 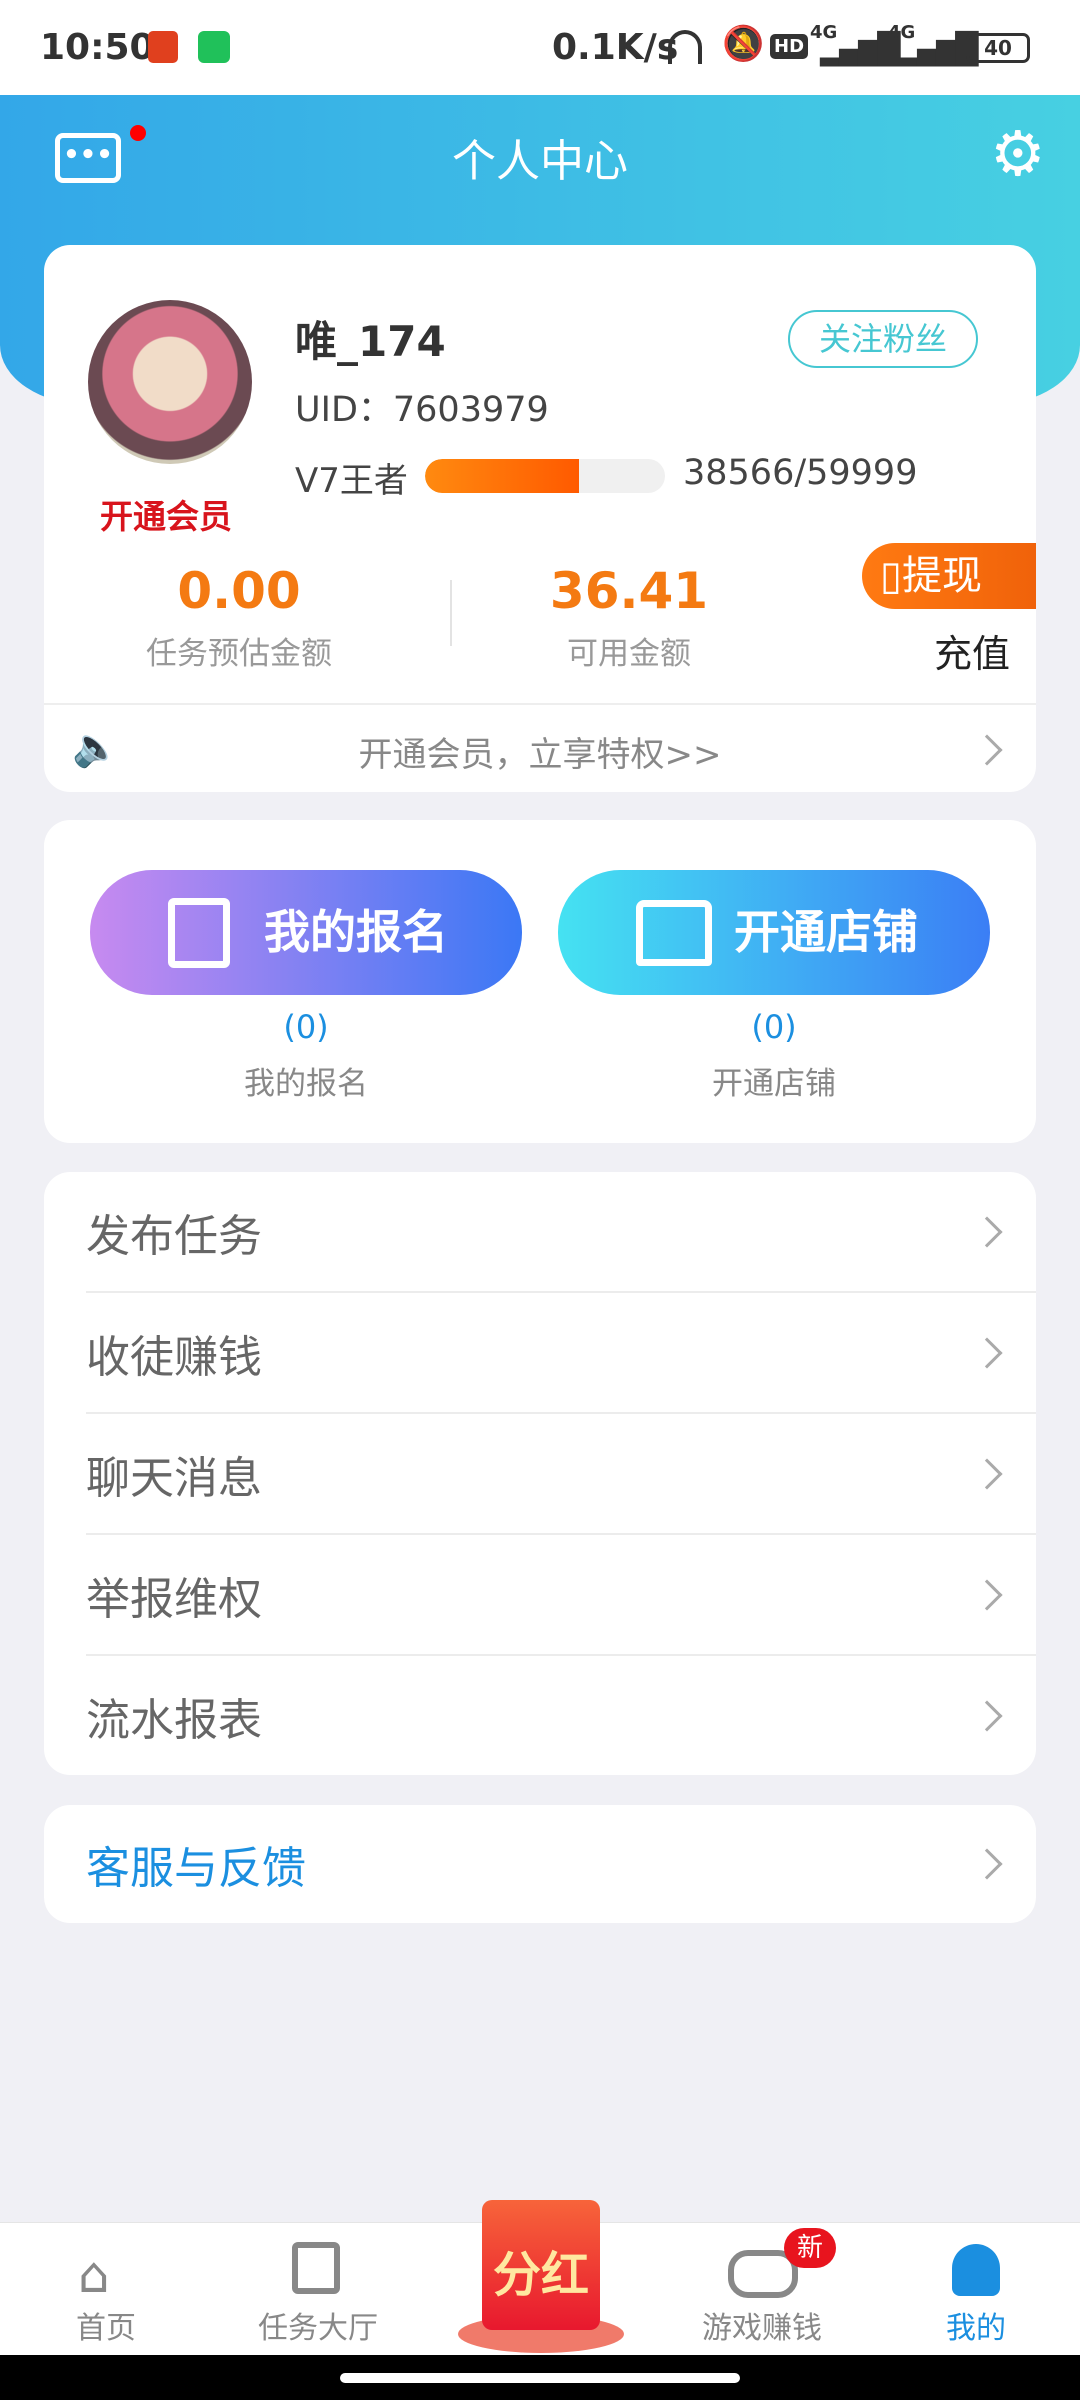 I want to click on level-label: V7王者, so click(x=351, y=481).